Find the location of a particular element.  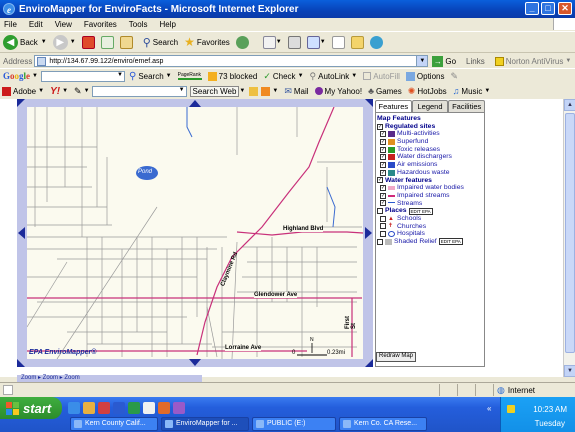

pan-northwest-icon is located at coordinates (21, 103).